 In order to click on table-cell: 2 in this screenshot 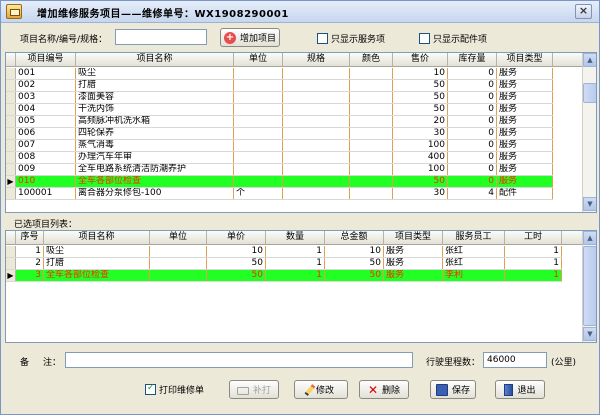, I will do `click(30, 263)`.